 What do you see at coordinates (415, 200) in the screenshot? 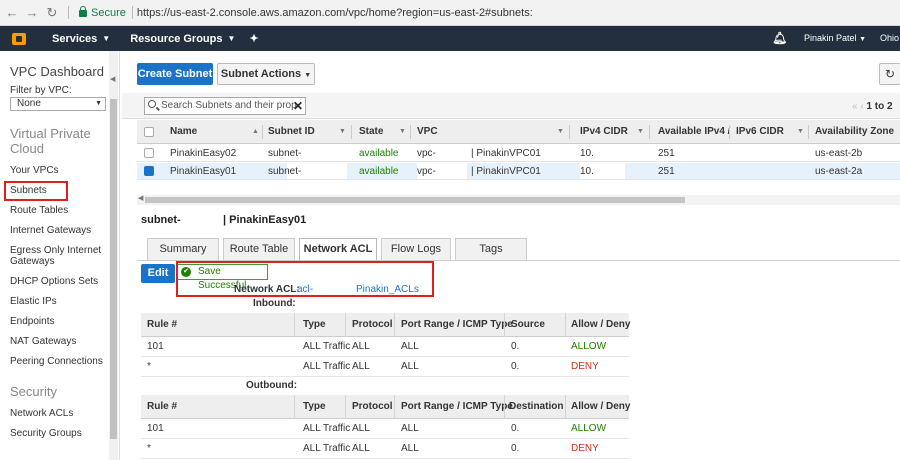
I see `horizontal-scroll-thumb` at bounding box center [415, 200].